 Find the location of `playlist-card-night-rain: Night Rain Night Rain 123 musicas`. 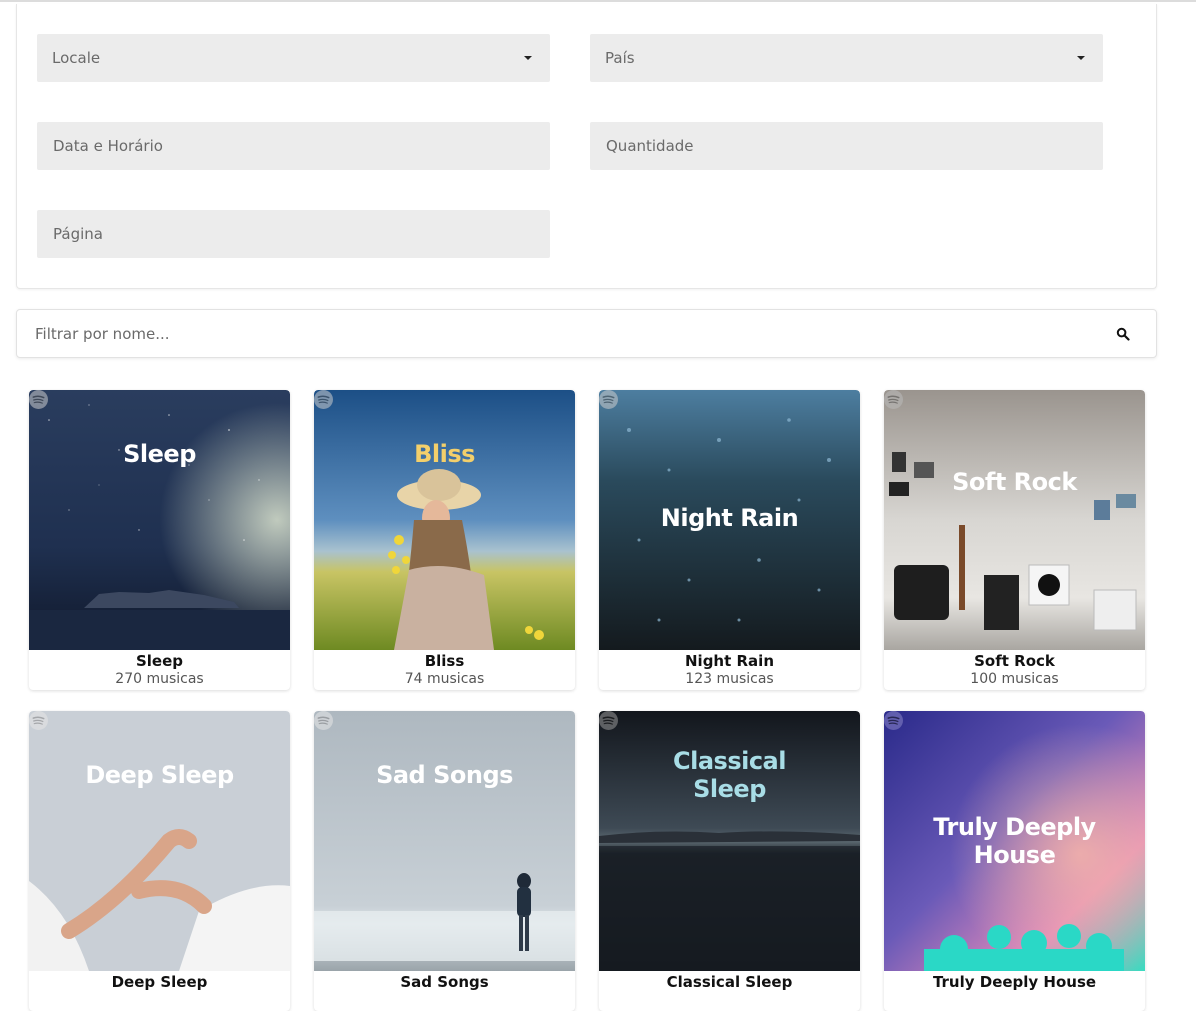

playlist-card-night-rain: Night Rain Night Rain 123 musicas is located at coordinates (729, 540).